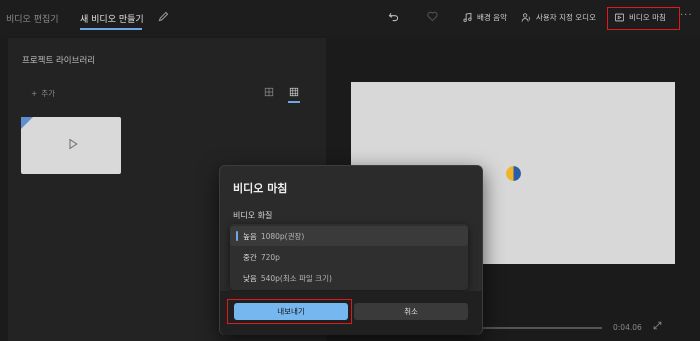 This screenshot has width=700, height=341. I want to click on quality-dropdown: 높음 1080p(권장) 중간 720p 낮음 540p(최소 파일 크기), so click(349, 257).